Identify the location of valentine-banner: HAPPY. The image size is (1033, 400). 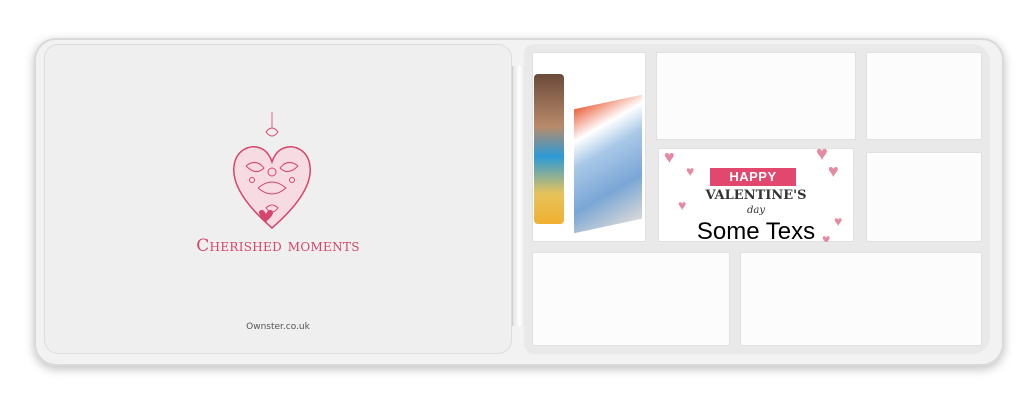
(753, 177).